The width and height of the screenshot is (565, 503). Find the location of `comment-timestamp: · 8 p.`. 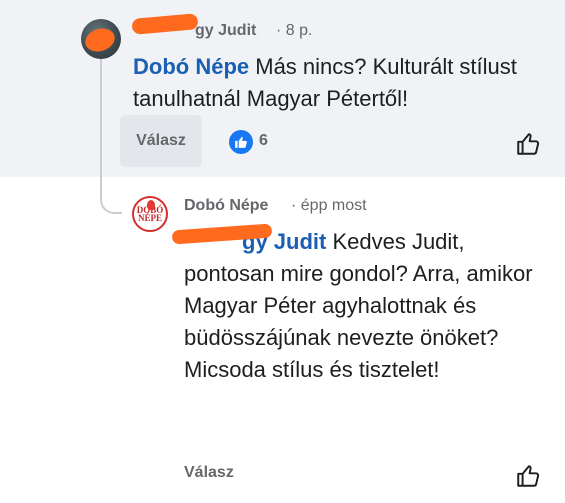

comment-timestamp: · 8 p. is located at coordinates (294, 31).